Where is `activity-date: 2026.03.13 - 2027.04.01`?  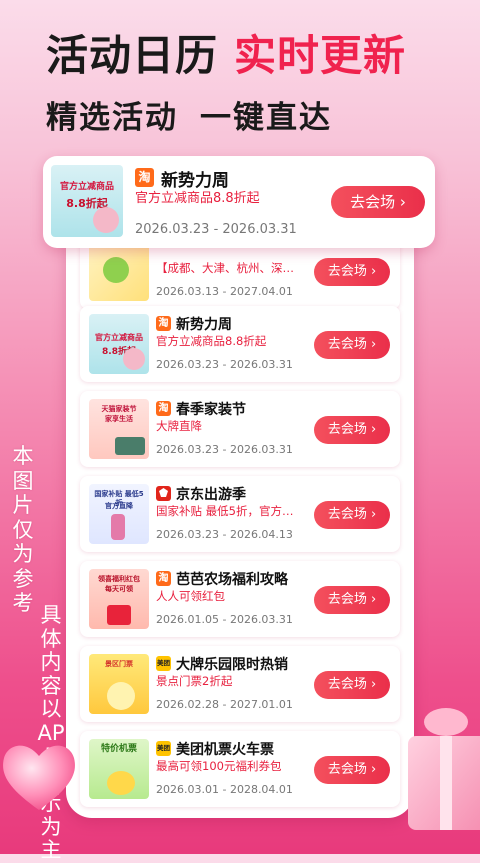 activity-date: 2026.03.13 - 2027.04.01 is located at coordinates (224, 291).